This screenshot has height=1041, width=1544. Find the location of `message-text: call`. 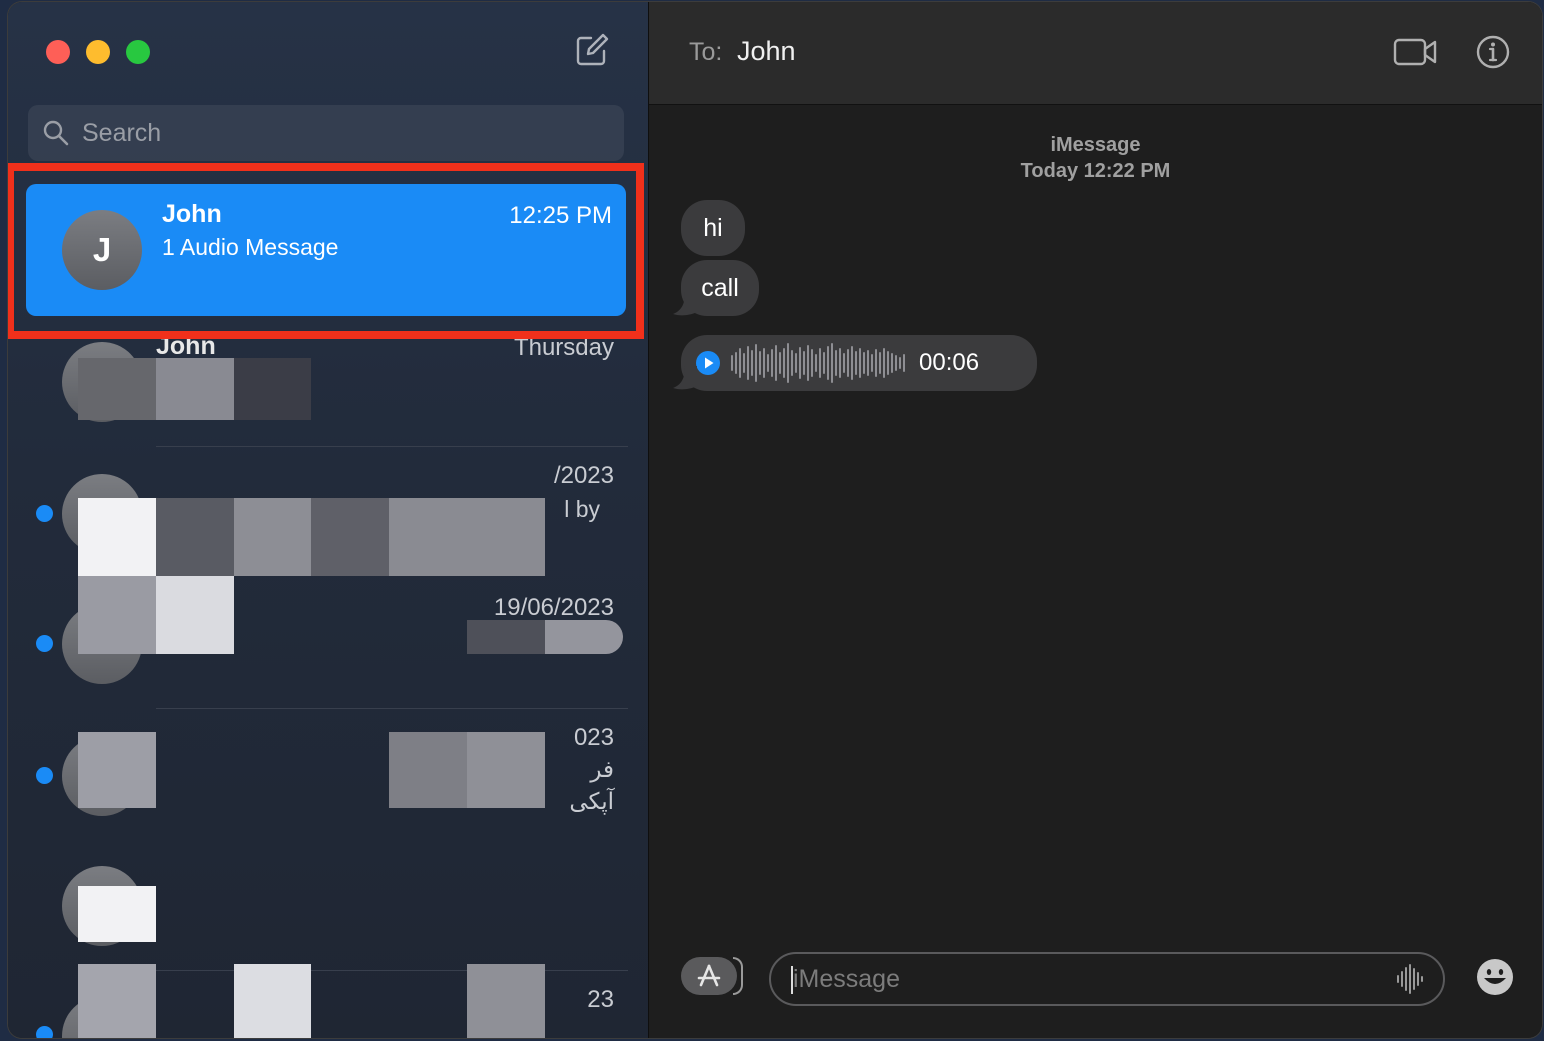

message-text: call is located at coordinates (720, 287).